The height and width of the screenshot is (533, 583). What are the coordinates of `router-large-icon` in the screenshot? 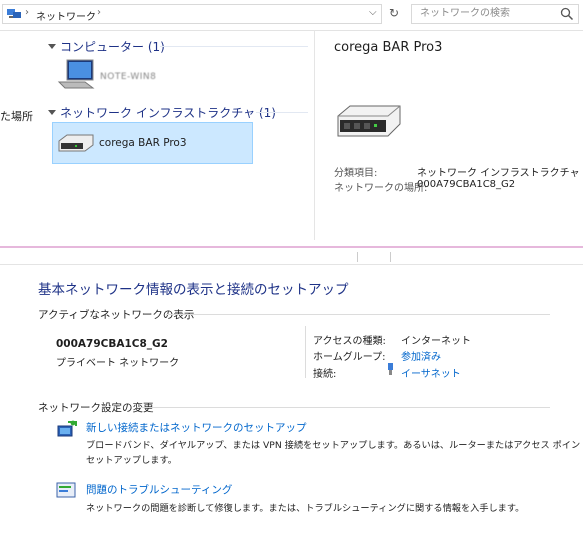 It's located at (369, 121).